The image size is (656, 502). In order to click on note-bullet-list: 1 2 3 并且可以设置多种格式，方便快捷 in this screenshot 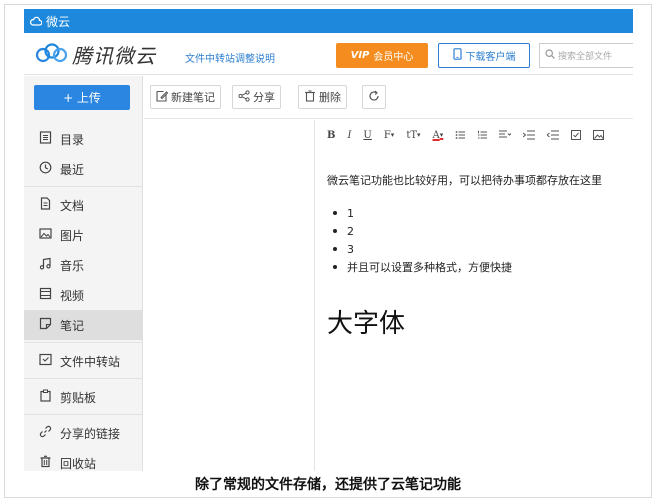, I will do `click(480, 240)`.